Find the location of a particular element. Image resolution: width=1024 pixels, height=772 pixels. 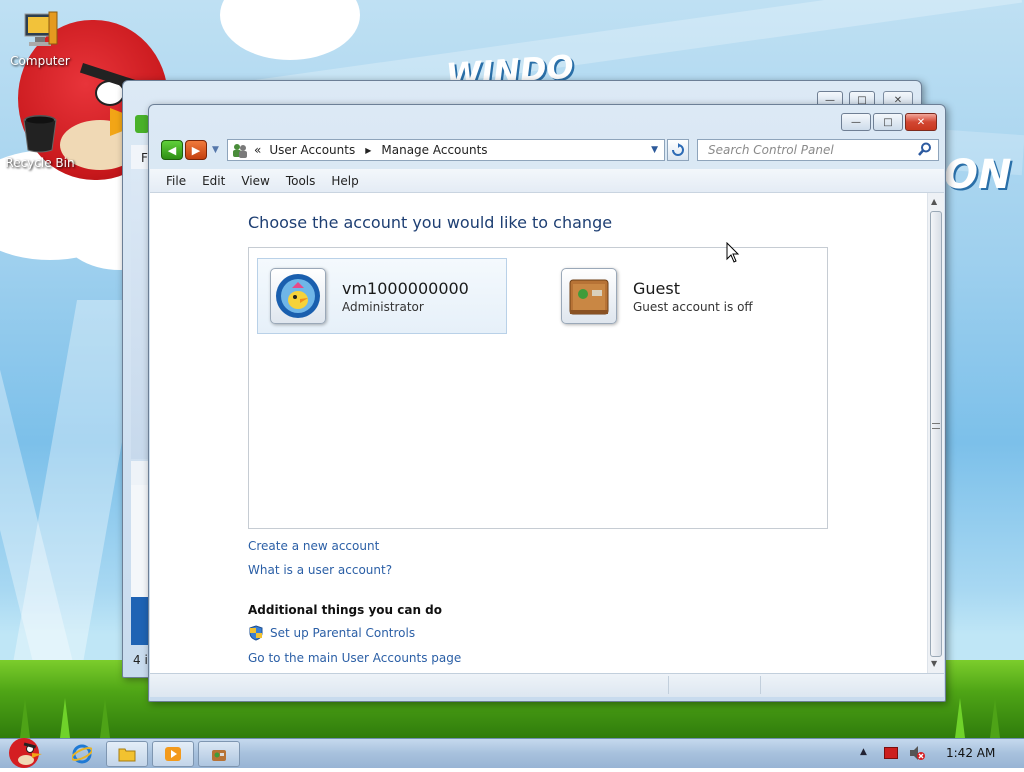

refresh-icon is located at coordinates (678, 149).